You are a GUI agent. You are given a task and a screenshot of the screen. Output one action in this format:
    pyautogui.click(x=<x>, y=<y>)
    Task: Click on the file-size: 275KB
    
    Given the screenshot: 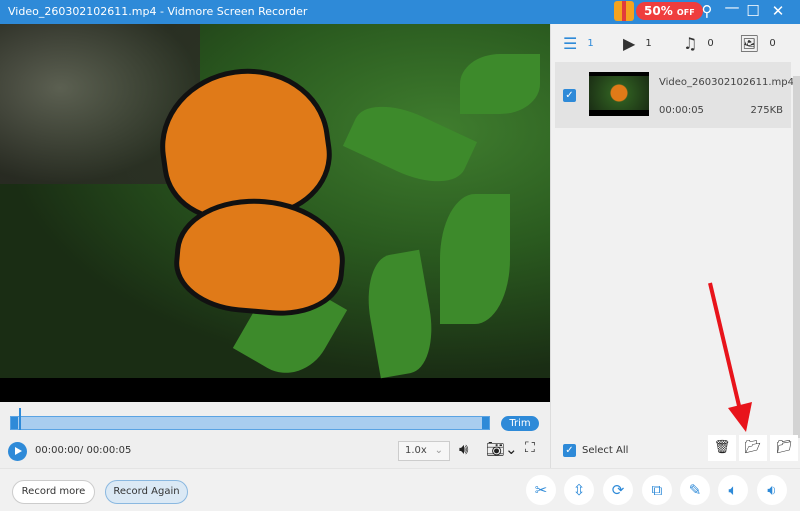 What is the action you would take?
    pyautogui.click(x=766, y=110)
    